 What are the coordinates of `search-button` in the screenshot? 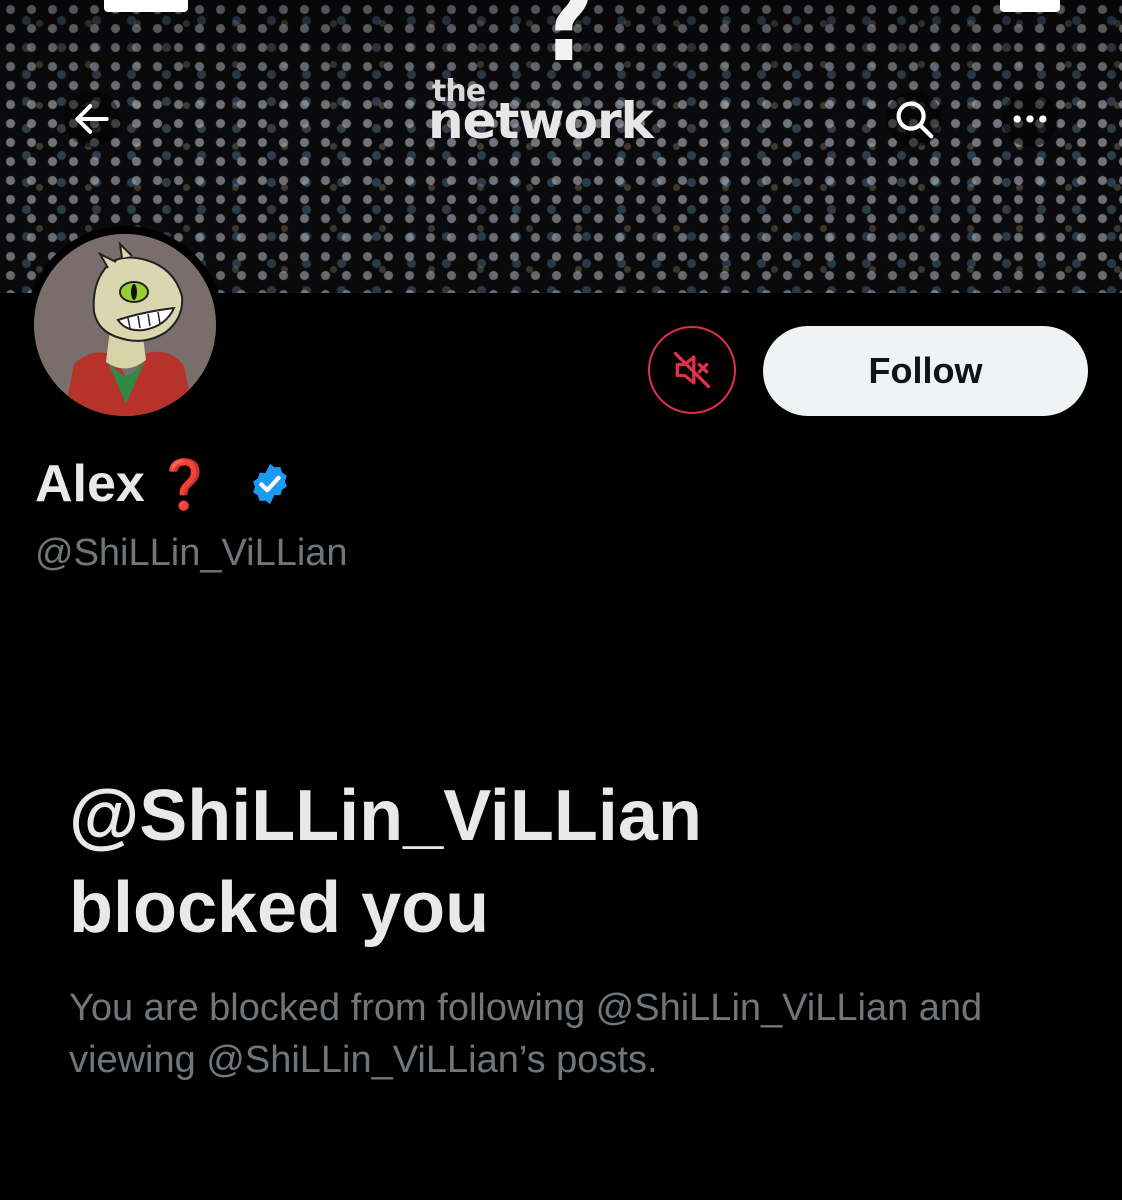 It's located at (914, 119).